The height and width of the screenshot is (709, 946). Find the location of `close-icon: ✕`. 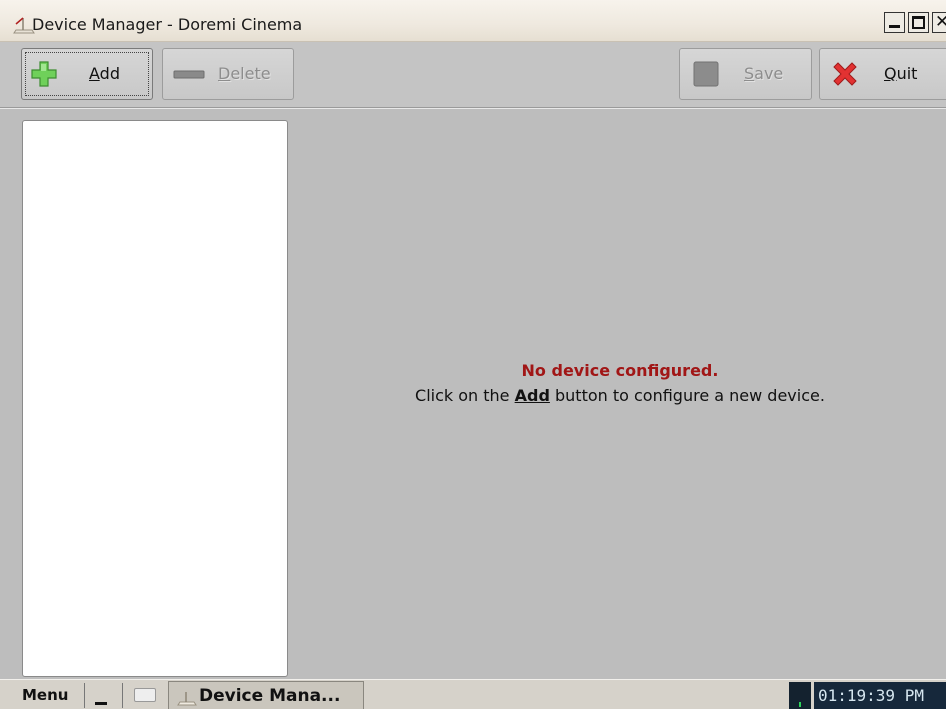

close-icon: ✕ is located at coordinates (940, 22).